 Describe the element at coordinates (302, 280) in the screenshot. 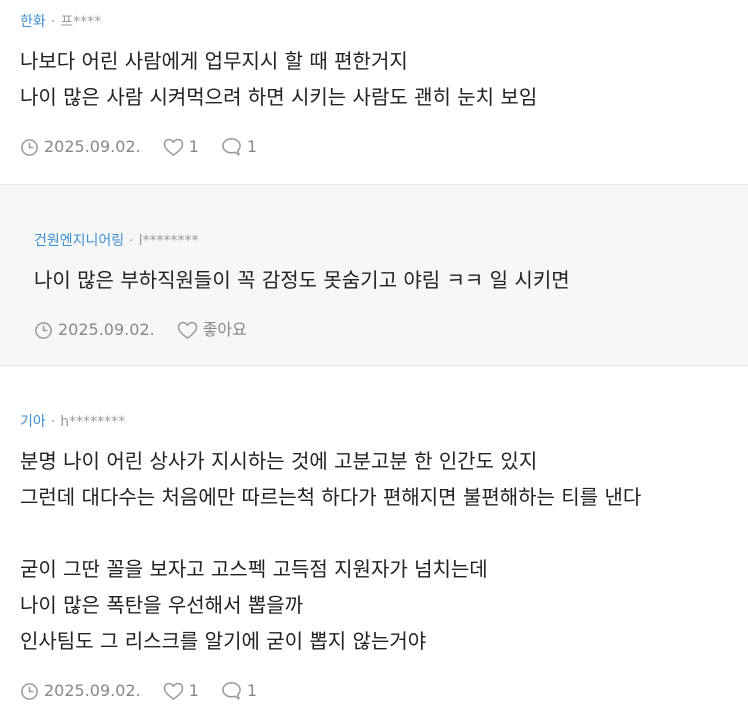

I see `comment-line: 나이 많은 부하직원들이 꼭 감정도 못숨기고 야림 ㅋㅋ 일 시키면` at that location.